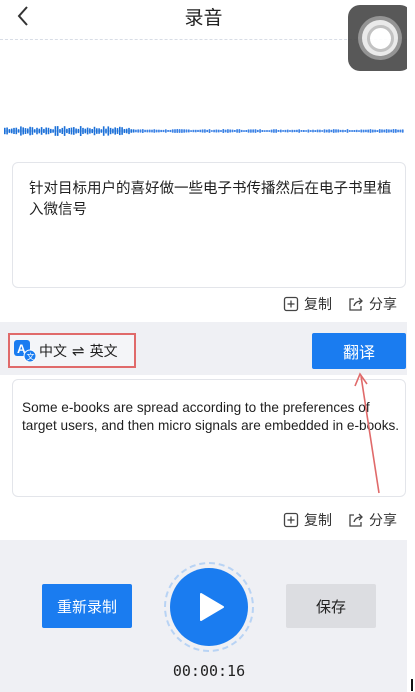 This screenshot has width=415, height=692. What do you see at coordinates (383, 305) in the screenshot?
I see `share-label: 分享` at bounding box center [383, 305].